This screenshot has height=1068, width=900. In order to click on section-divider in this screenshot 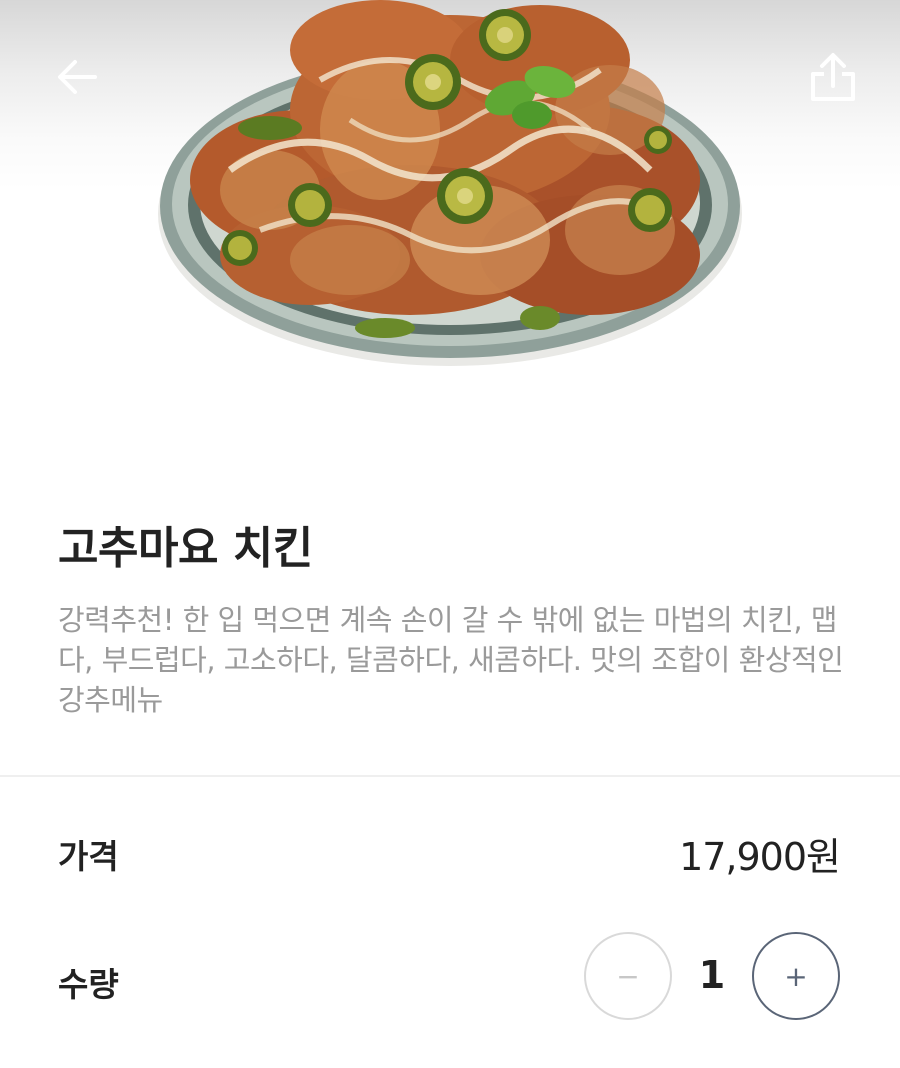, I will do `click(450, 776)`.